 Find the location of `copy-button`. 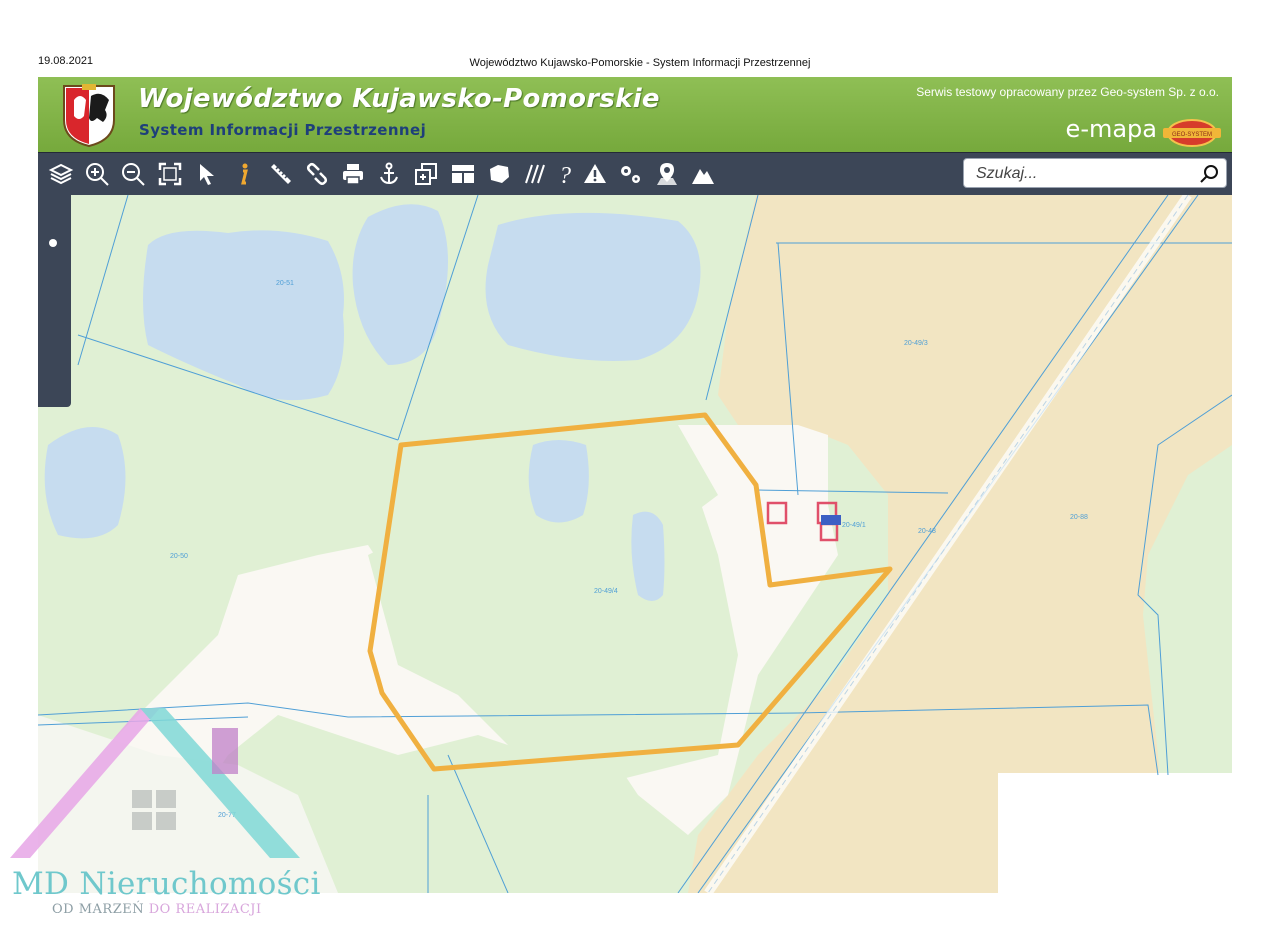

copy-button is located at coordinates (426, 174).